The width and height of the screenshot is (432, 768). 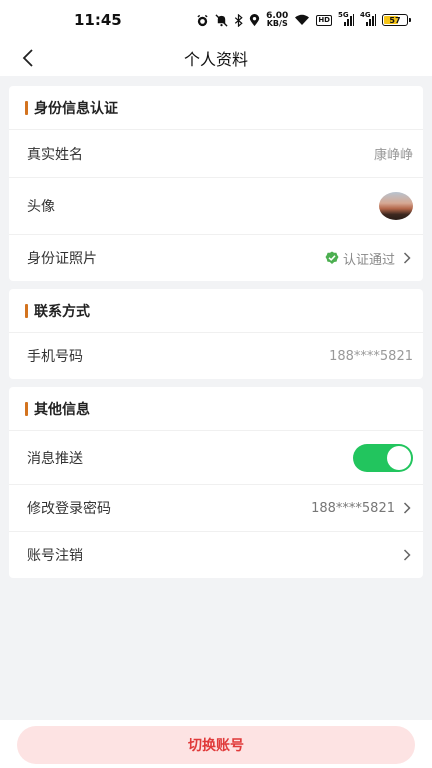 What do you see at coordinates (399, 457) in the screenshot?
I see `toggle-knob` at bounding box center [399, 457].